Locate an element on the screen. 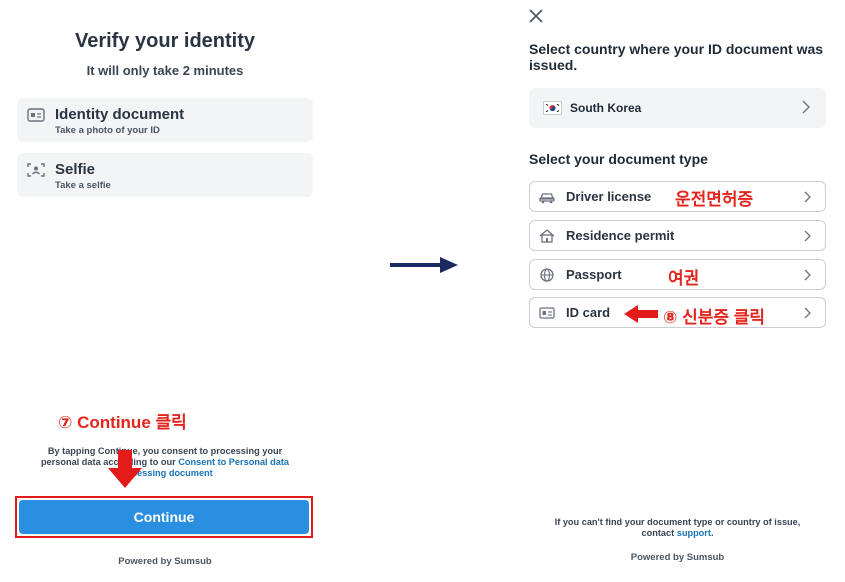 Image resolution: width=845 pixels, height=582 pixels. option-subtitle: Take a selfie is located at coordinates (83, 185).